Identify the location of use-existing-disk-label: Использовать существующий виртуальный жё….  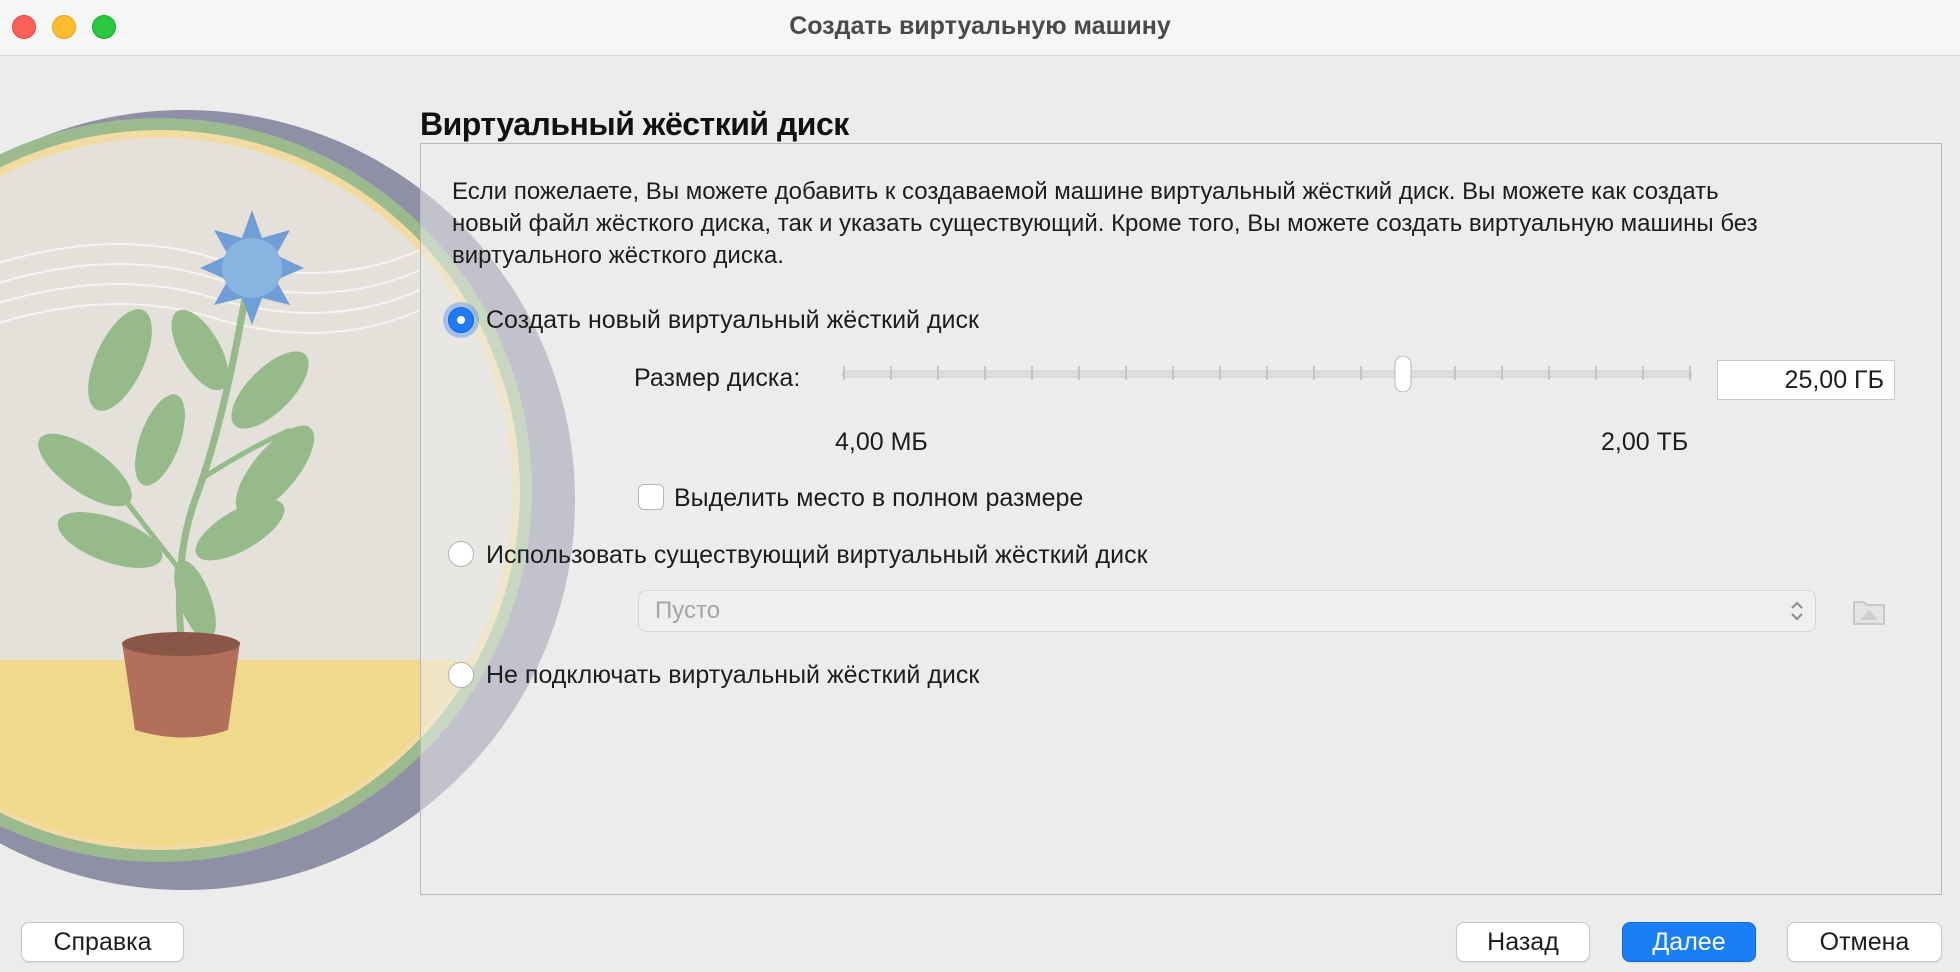
(817, 555).